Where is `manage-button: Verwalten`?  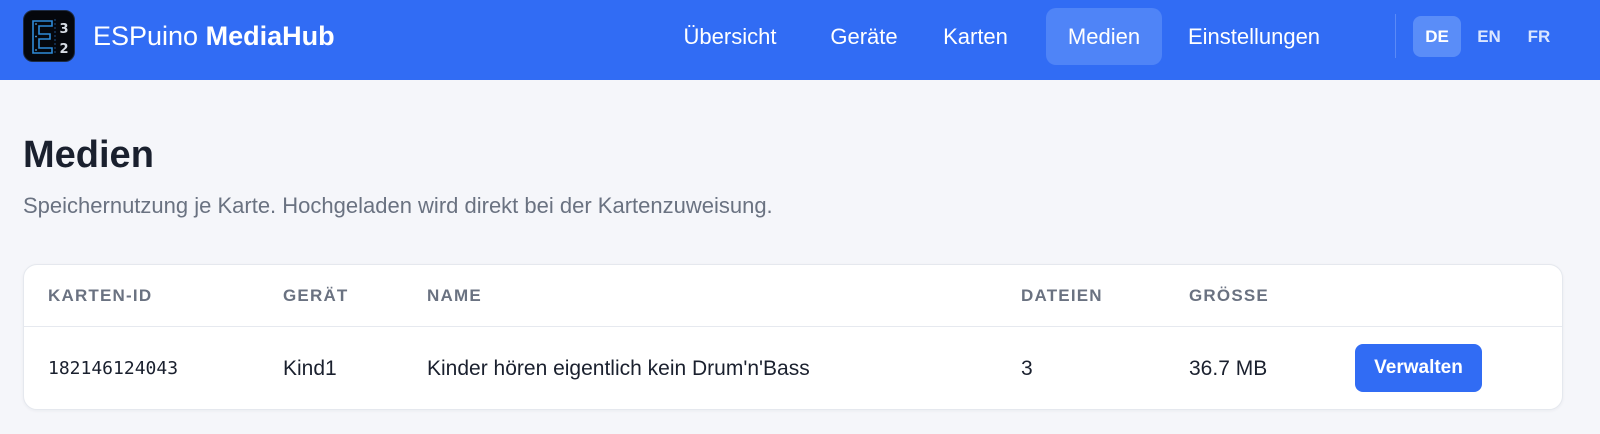
manage-button: Verwalten is located at coordinates (1418, 368).